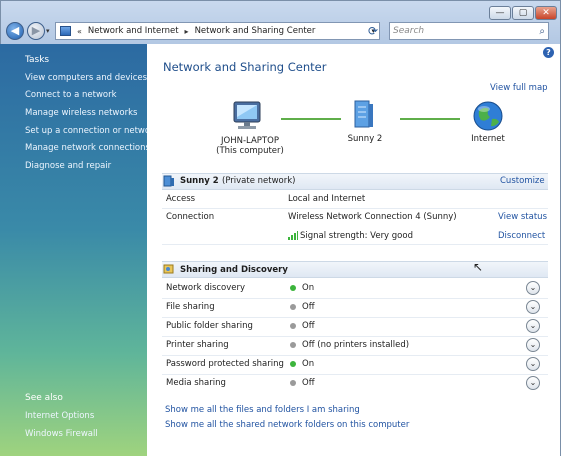  What do you see at coordinates (190, 307) in the screenshot?
I see `file-sharing-label: File sharing` at bounding box center [190, 307].